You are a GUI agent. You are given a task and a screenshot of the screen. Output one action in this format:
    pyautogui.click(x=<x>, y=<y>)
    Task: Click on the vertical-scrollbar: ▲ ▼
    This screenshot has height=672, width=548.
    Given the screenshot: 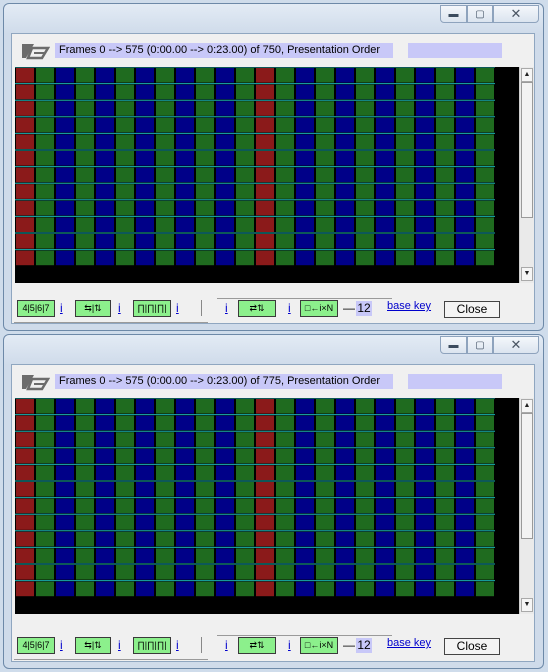 What is the action you would take?
    pyautogui.click(x=526, y=506)
    